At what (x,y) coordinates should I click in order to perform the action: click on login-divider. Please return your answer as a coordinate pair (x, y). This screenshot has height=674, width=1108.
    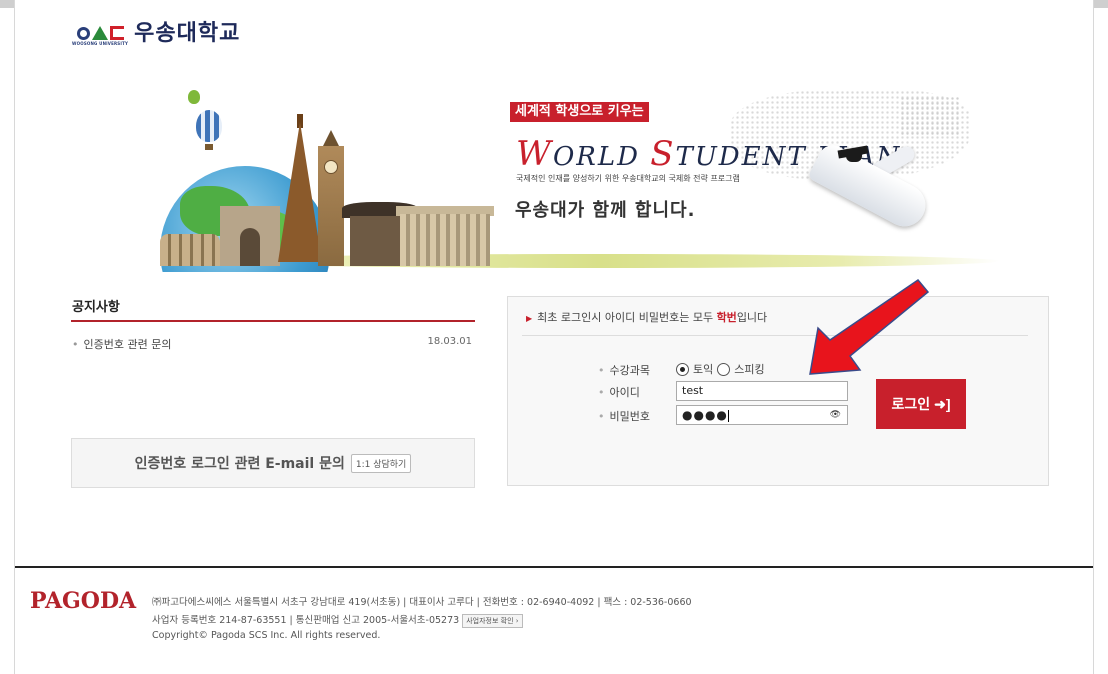
    Looking at the image, I should click on (775, 335).